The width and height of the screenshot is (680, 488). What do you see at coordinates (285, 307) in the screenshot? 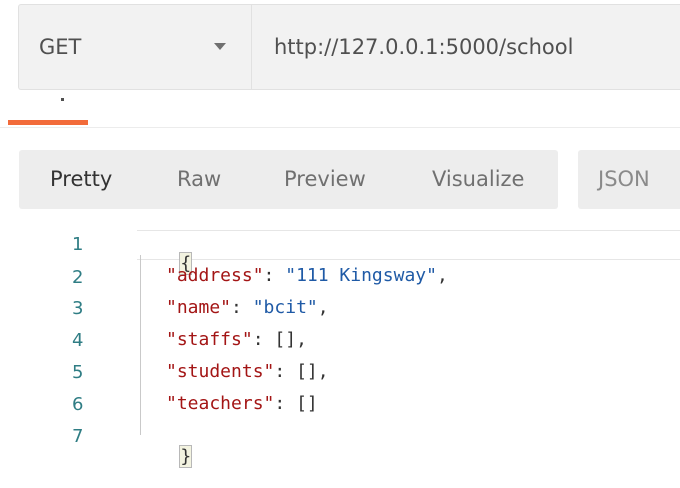
I see `json-value: "bcit"` at bounding box center [285, 307].